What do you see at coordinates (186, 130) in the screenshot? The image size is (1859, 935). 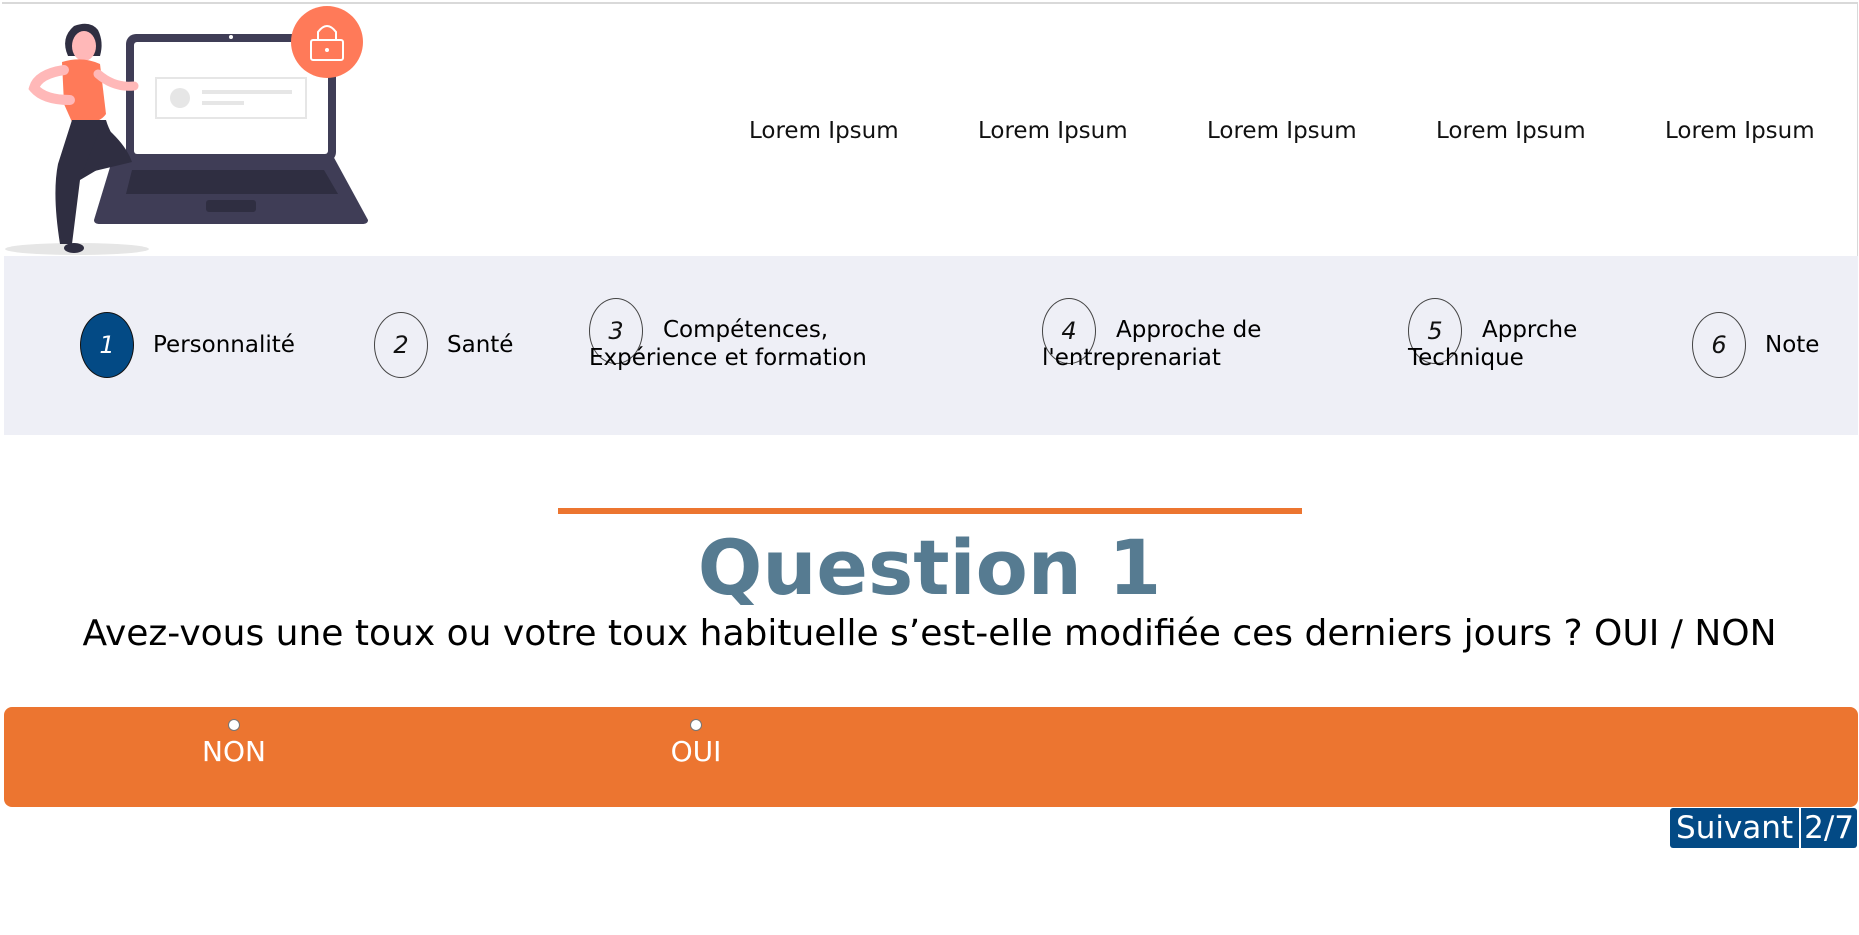 I see `person-laptop-illustration` at bounding box center [186, 130].